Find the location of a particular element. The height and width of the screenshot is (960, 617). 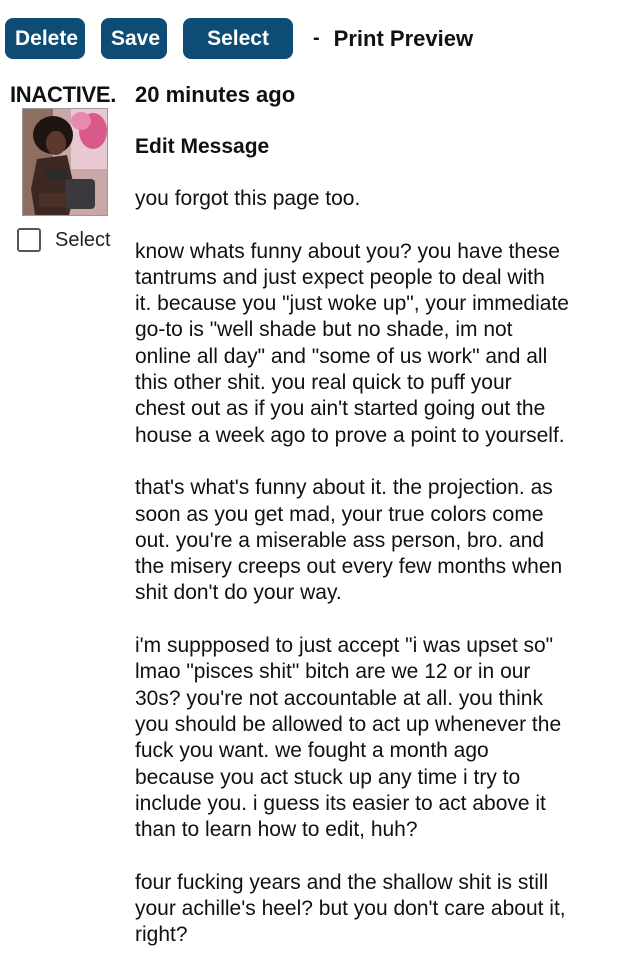

message-timestamp: 20 minutes ago is located at coordinates (215, 94).